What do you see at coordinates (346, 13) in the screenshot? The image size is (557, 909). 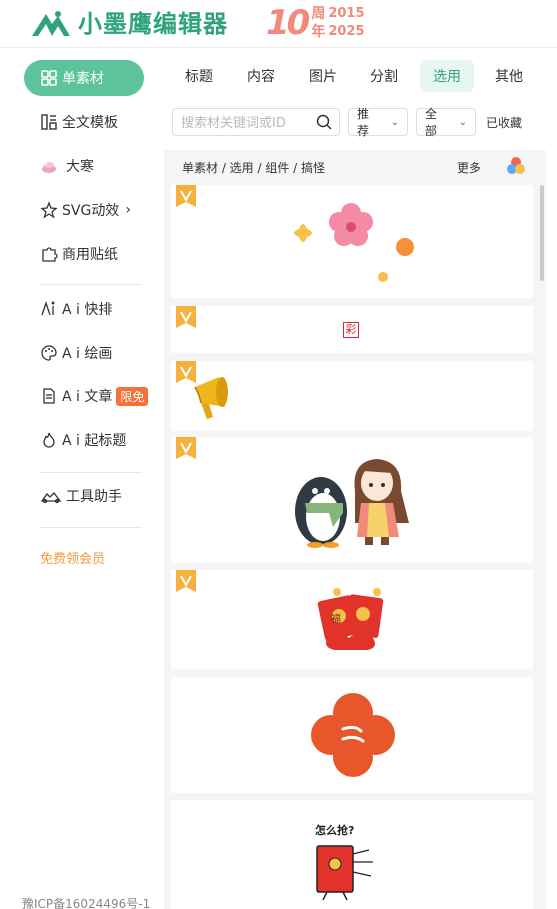 I see `anniversary-year-start: 2015` at bounding box center [346, 13].